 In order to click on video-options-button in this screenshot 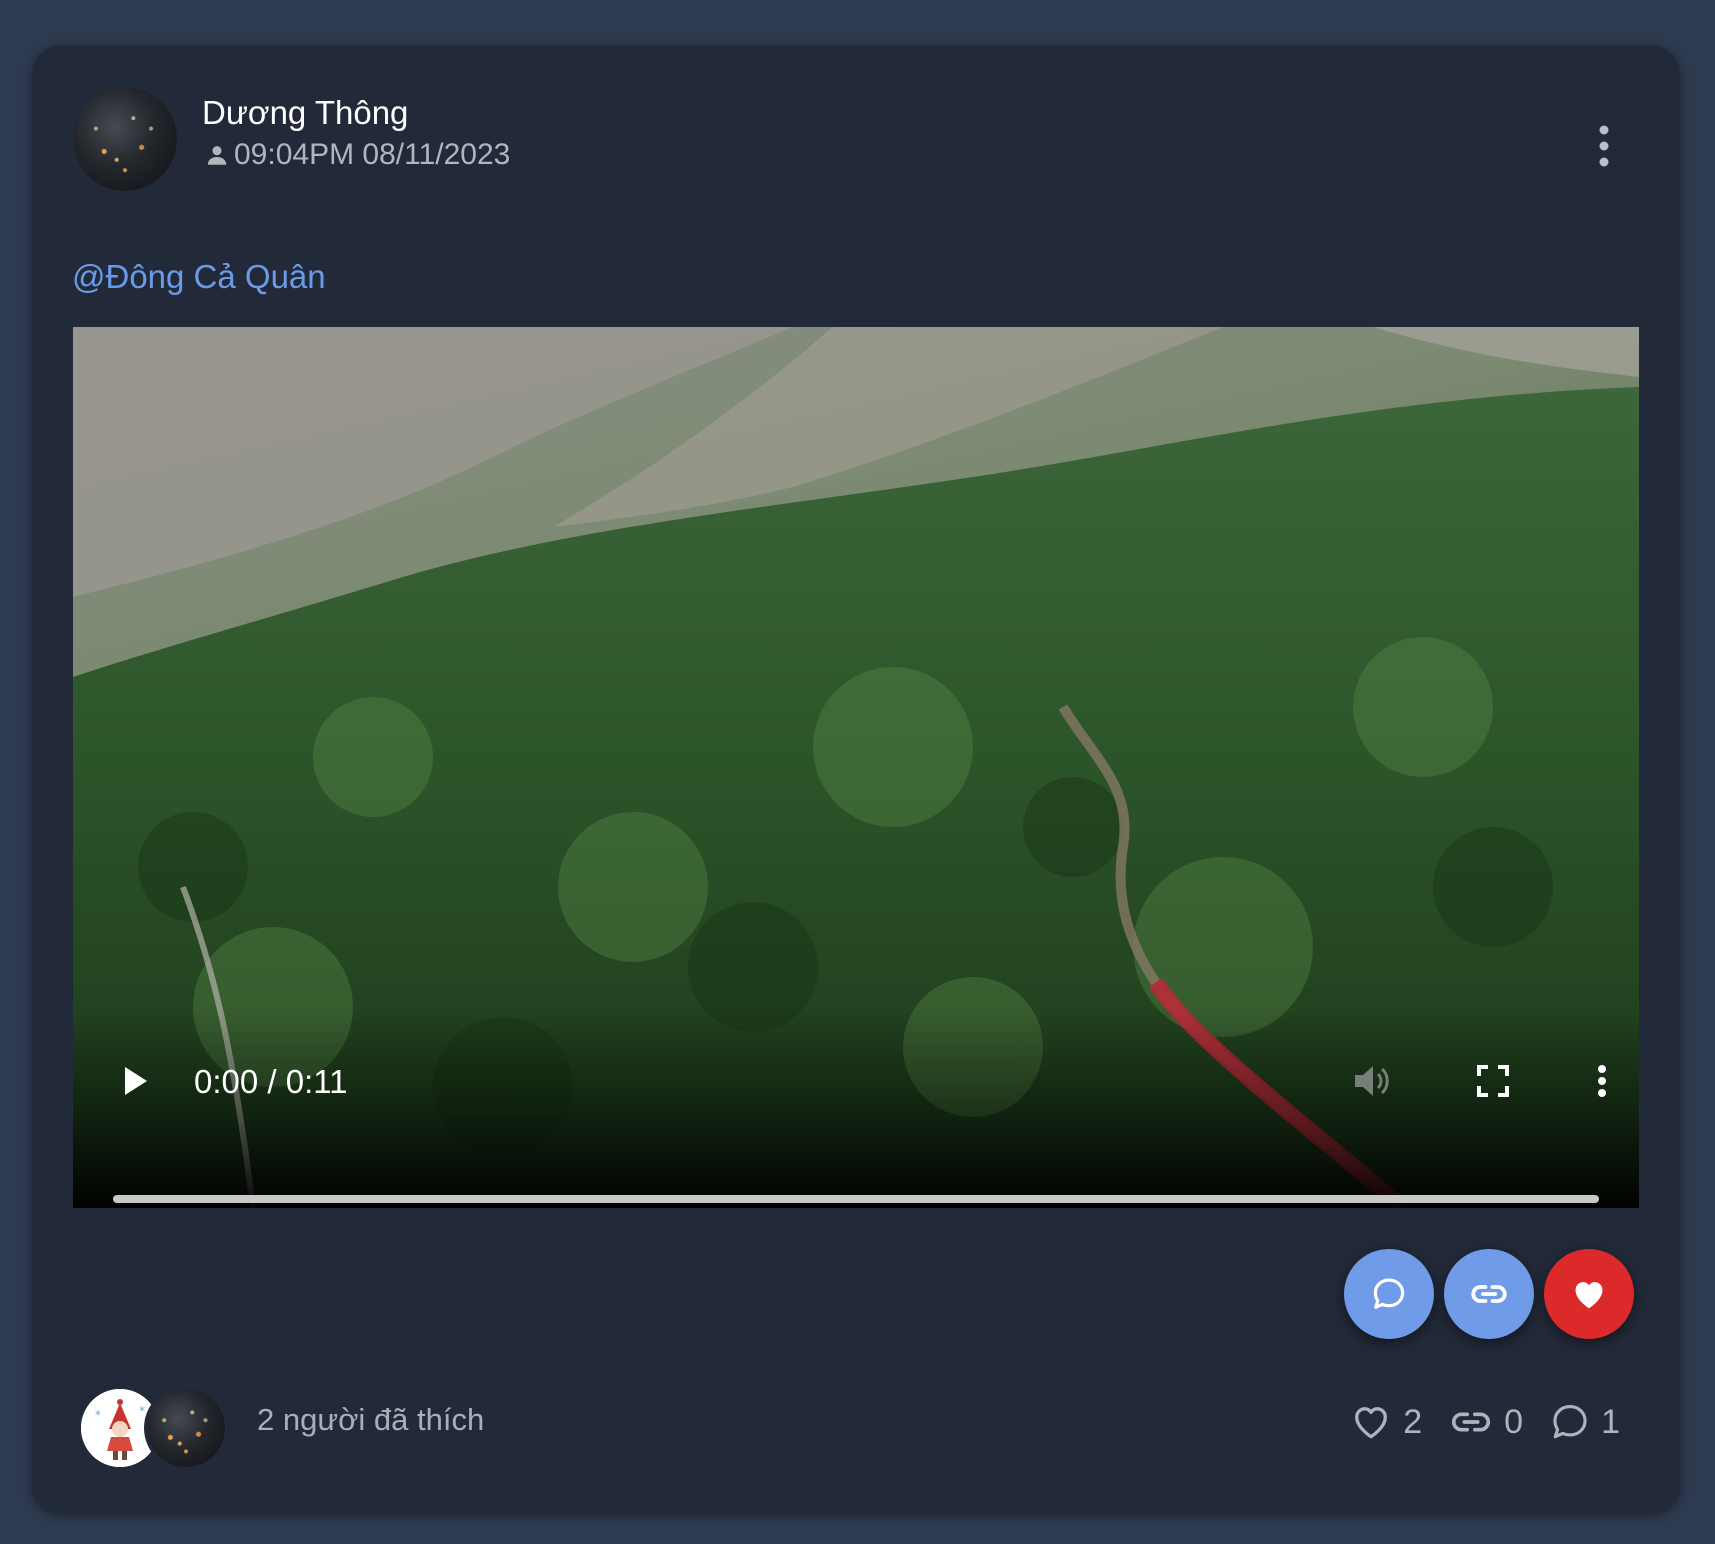, I will do `click(1602, 1081)`.